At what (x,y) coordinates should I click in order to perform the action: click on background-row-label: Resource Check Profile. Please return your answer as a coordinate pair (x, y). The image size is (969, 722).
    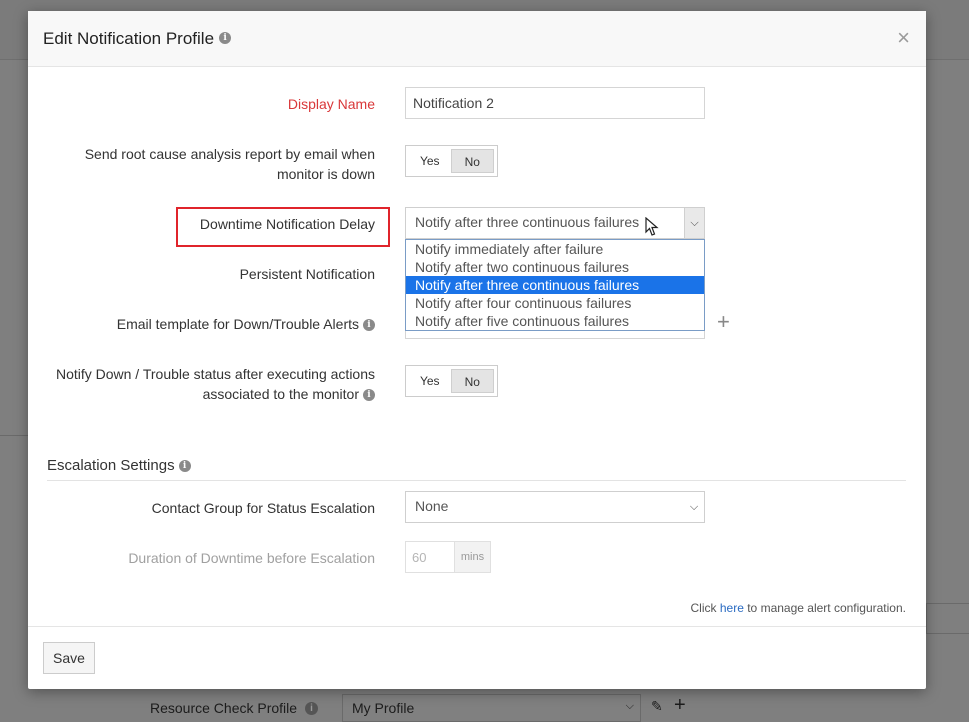
    Looking at the image, I should click on (224, 708).